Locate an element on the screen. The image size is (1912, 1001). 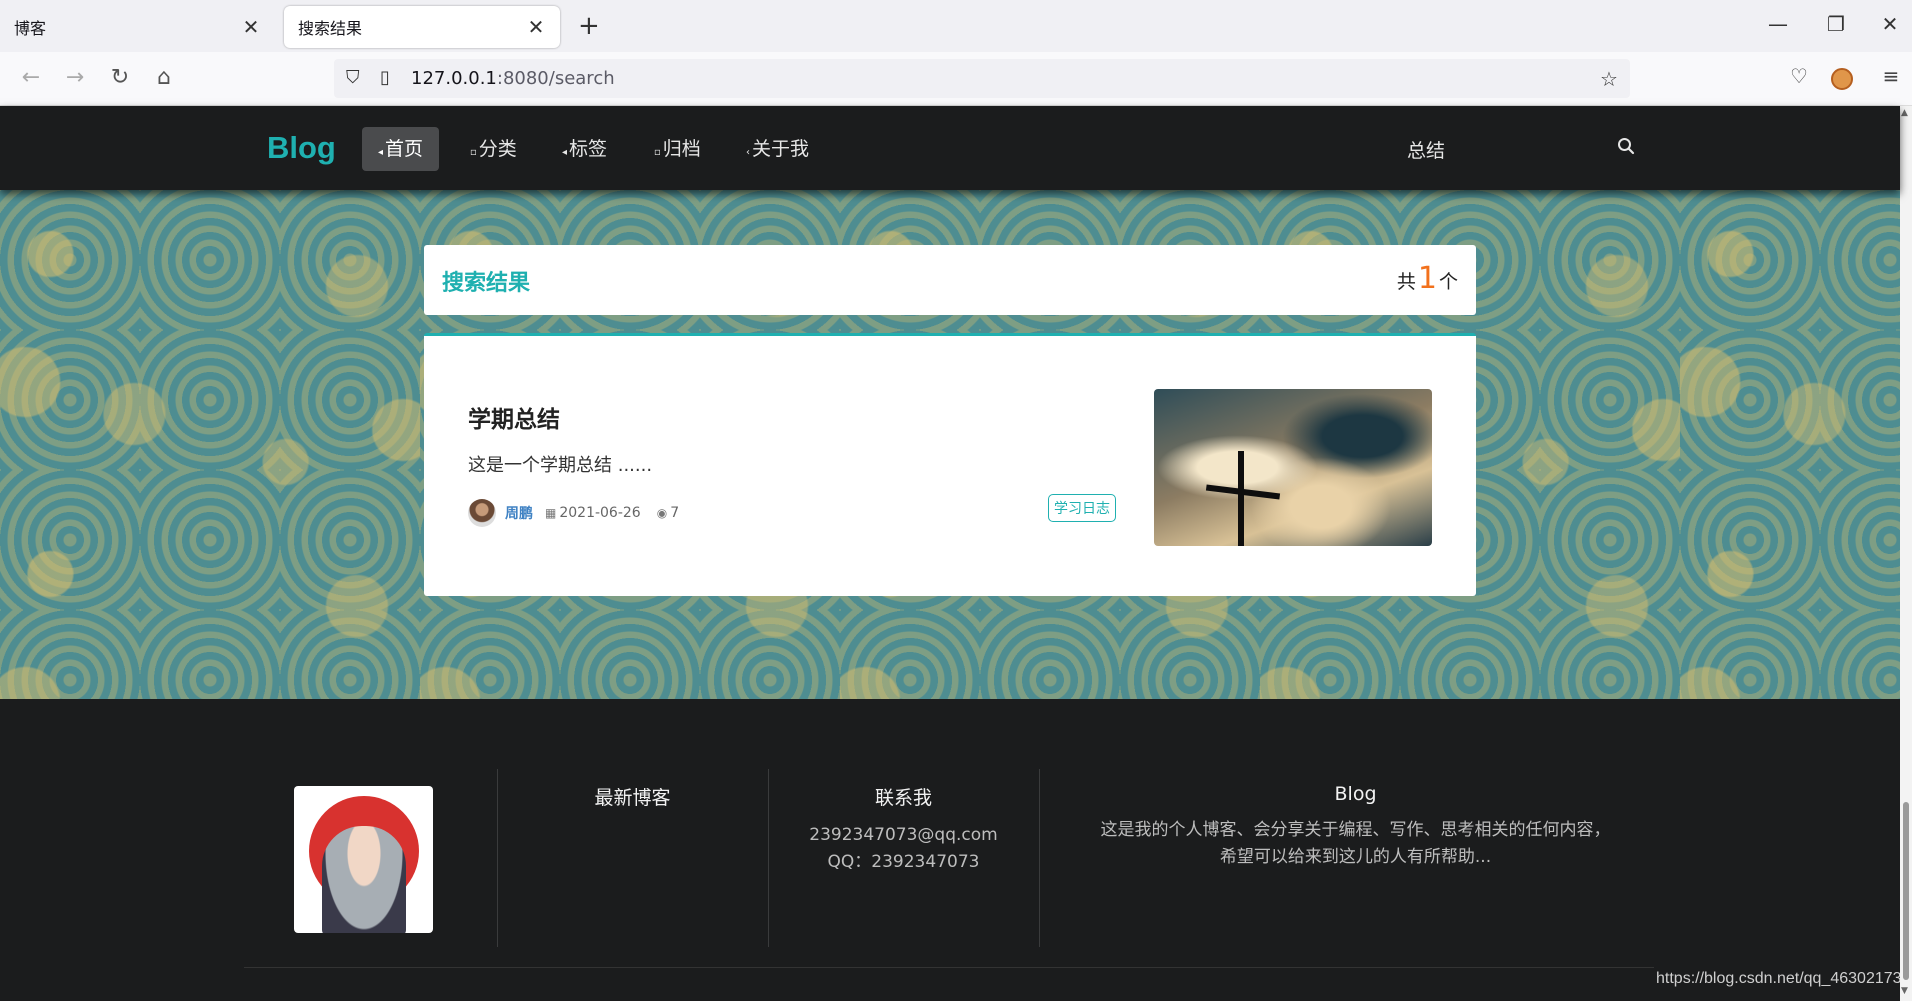
user-icon: ‹ is located at coordinates (748, 152).